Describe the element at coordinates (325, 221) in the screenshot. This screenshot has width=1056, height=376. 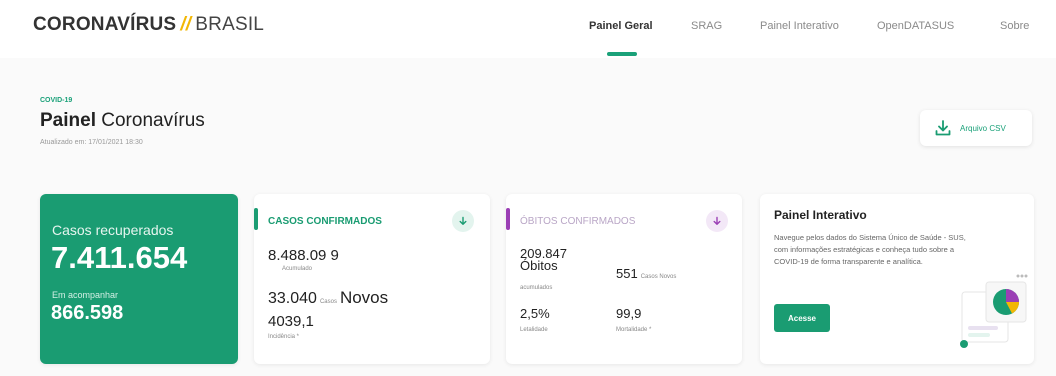
I see `confirmed-title: CASOS CONFIRMADOS` at that location.